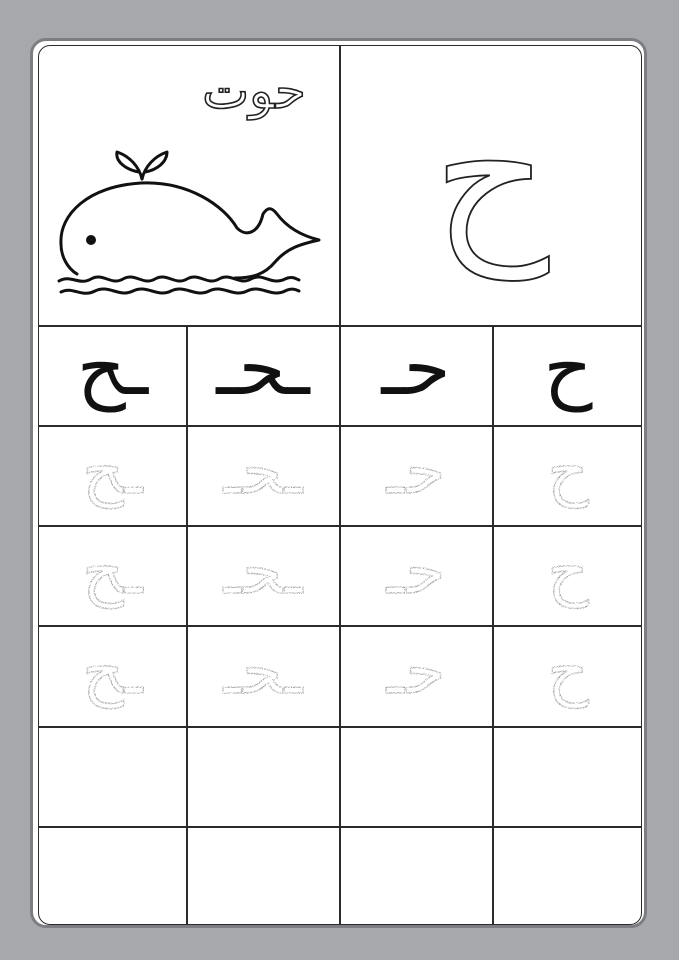 This screenshot has width=679, height=960. What do you see at coordinates (568, 367) in the screenshot?
I see `model-isolated: ح` at bounding box center [568, 367].